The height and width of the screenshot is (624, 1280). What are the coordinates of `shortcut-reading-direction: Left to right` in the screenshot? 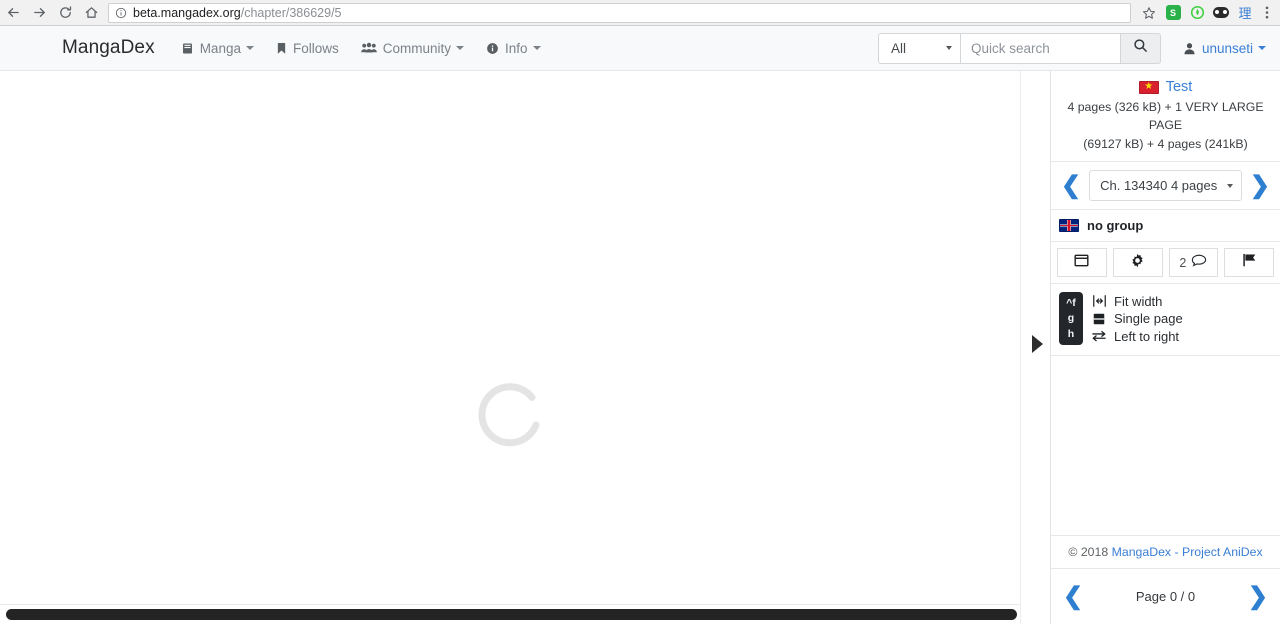 It's located at (1137, 336).